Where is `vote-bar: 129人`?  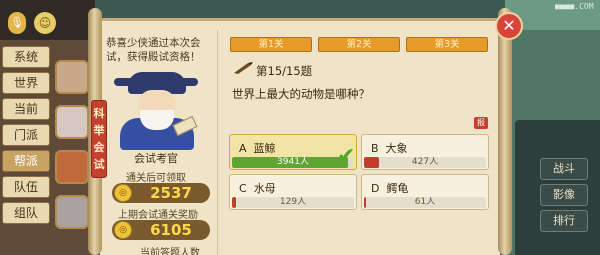 vote-bar: 129人 is located at coordinates (293, 202).